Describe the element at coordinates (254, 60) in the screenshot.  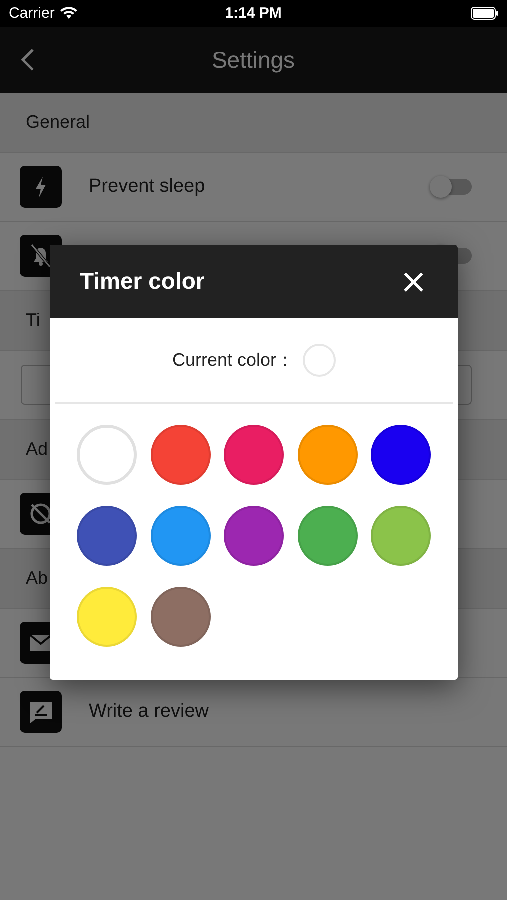
I see `screen-title: Settings` at that location.